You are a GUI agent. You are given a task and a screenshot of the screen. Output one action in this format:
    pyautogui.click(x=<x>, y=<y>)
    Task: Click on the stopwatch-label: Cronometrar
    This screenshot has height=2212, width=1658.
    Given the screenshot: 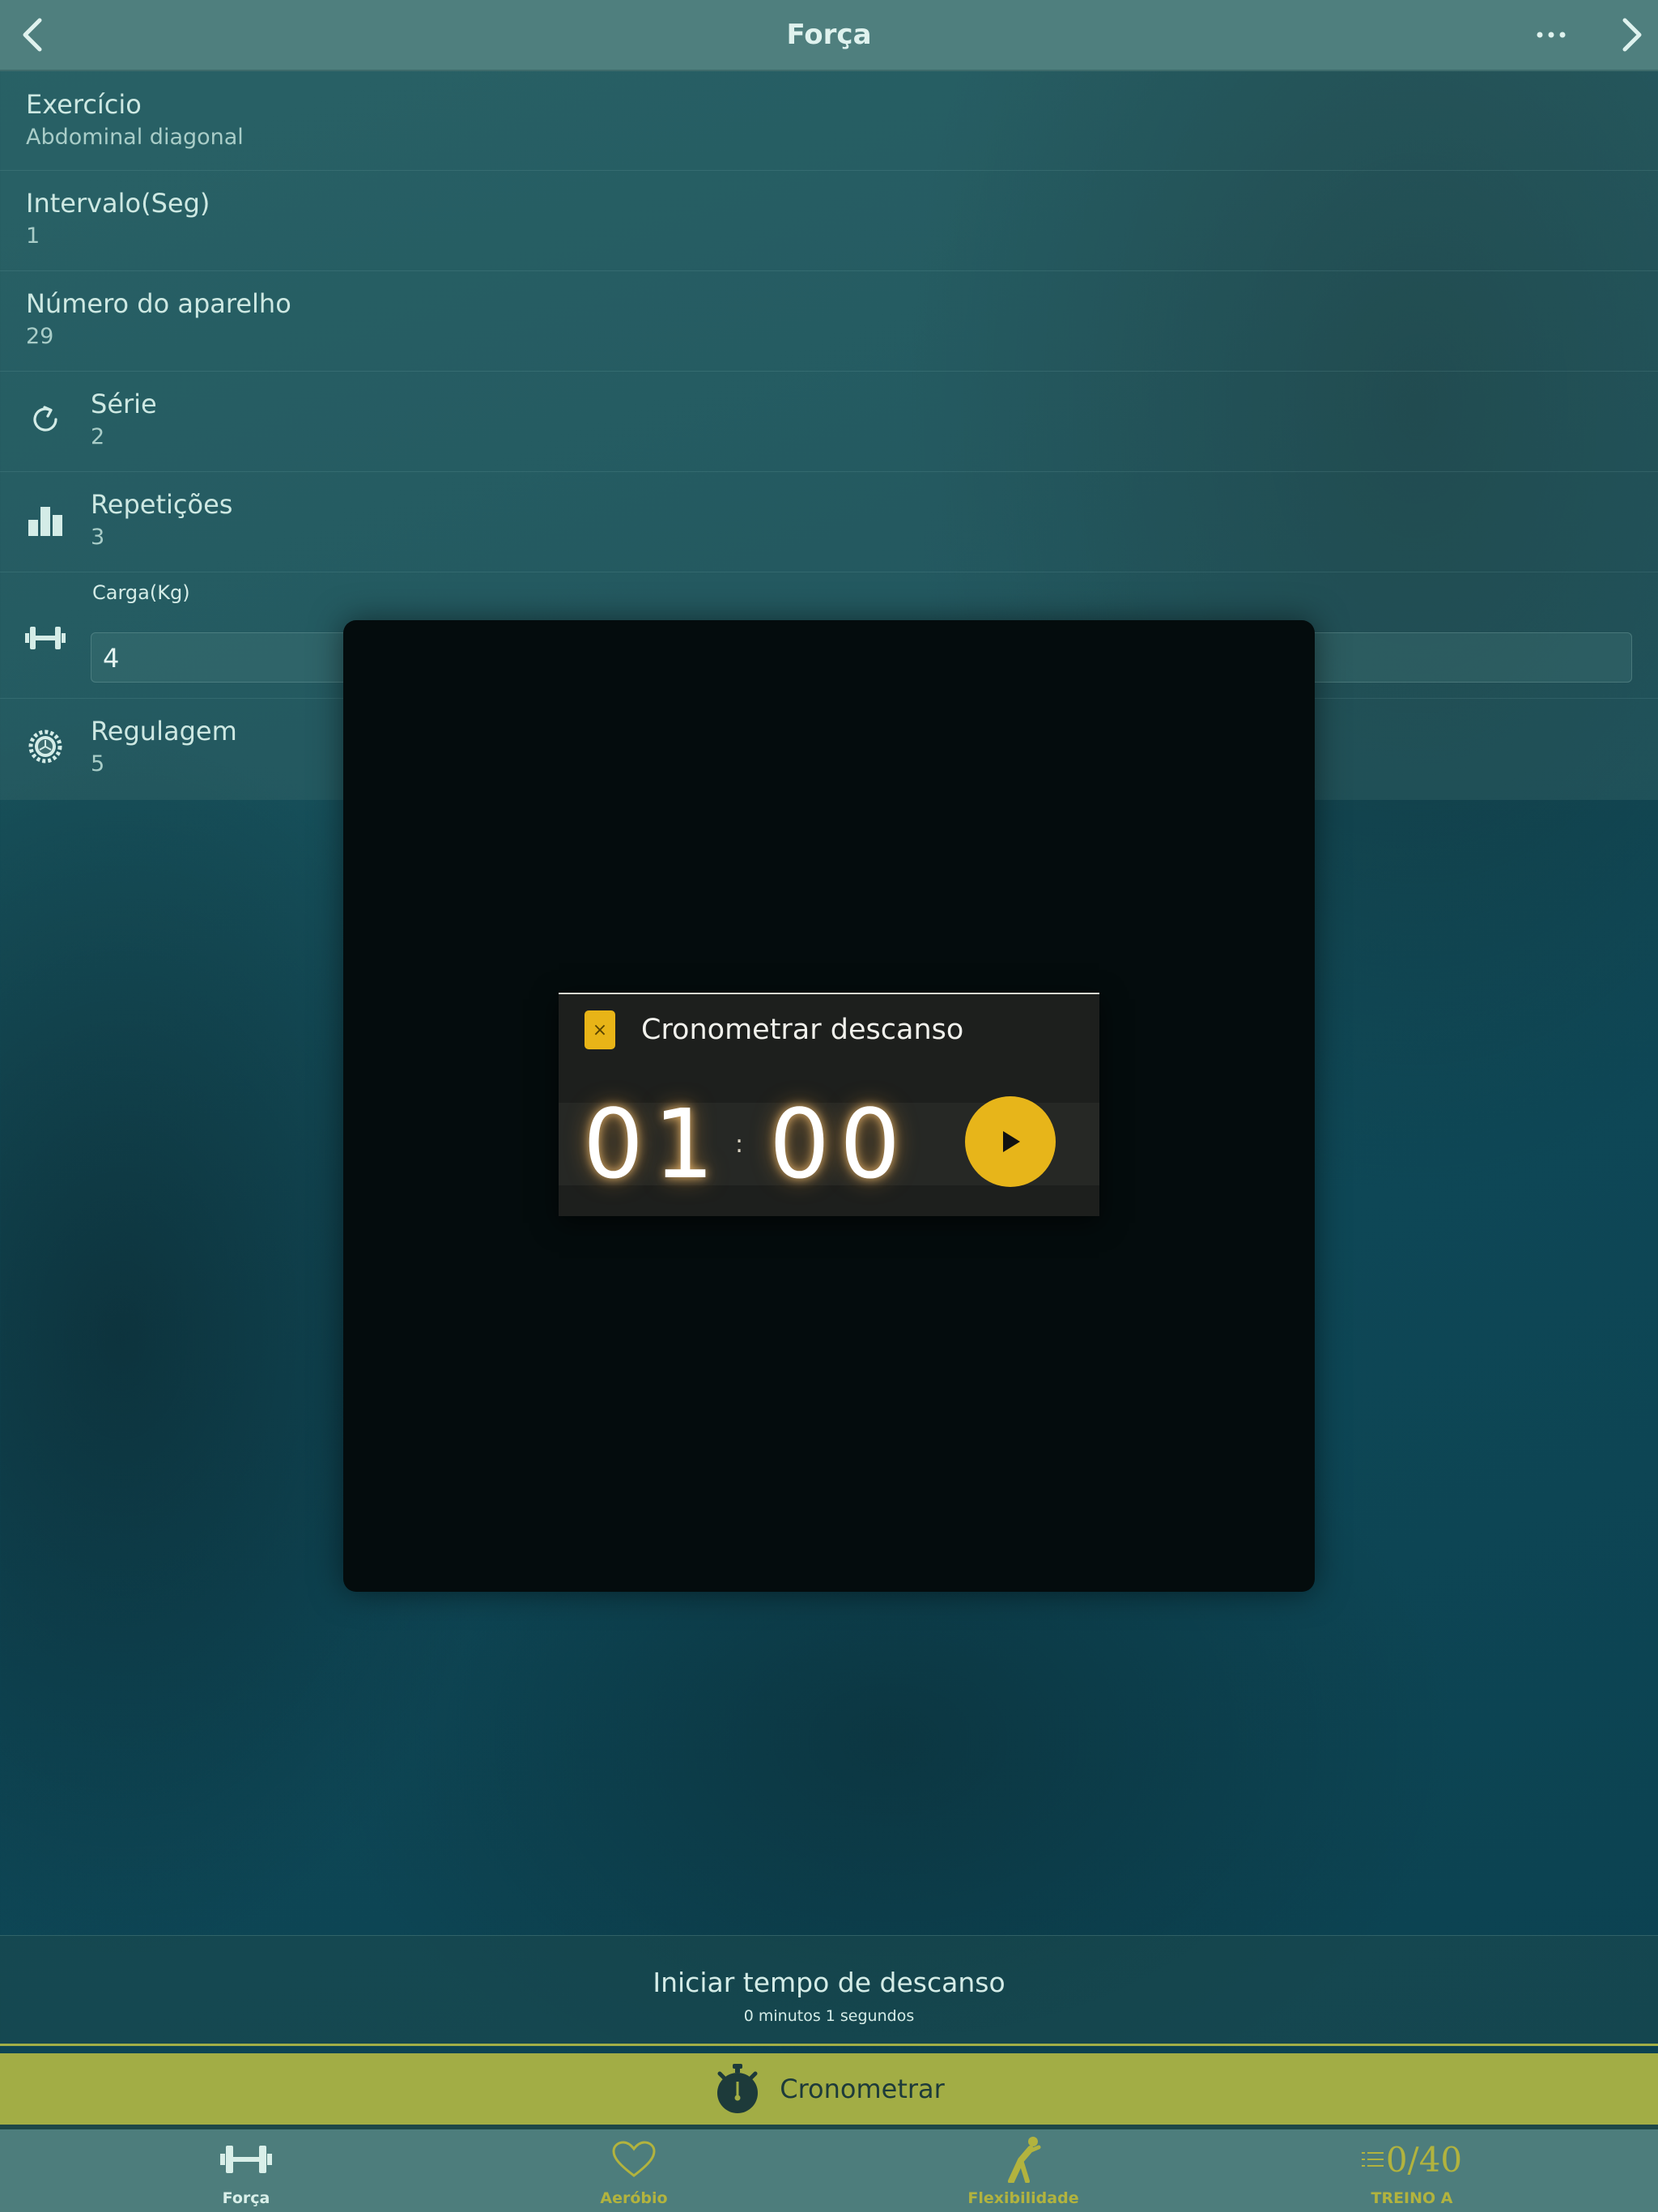 What is the action you would take?
    pyautogui.click(x=862, y=2089)
    